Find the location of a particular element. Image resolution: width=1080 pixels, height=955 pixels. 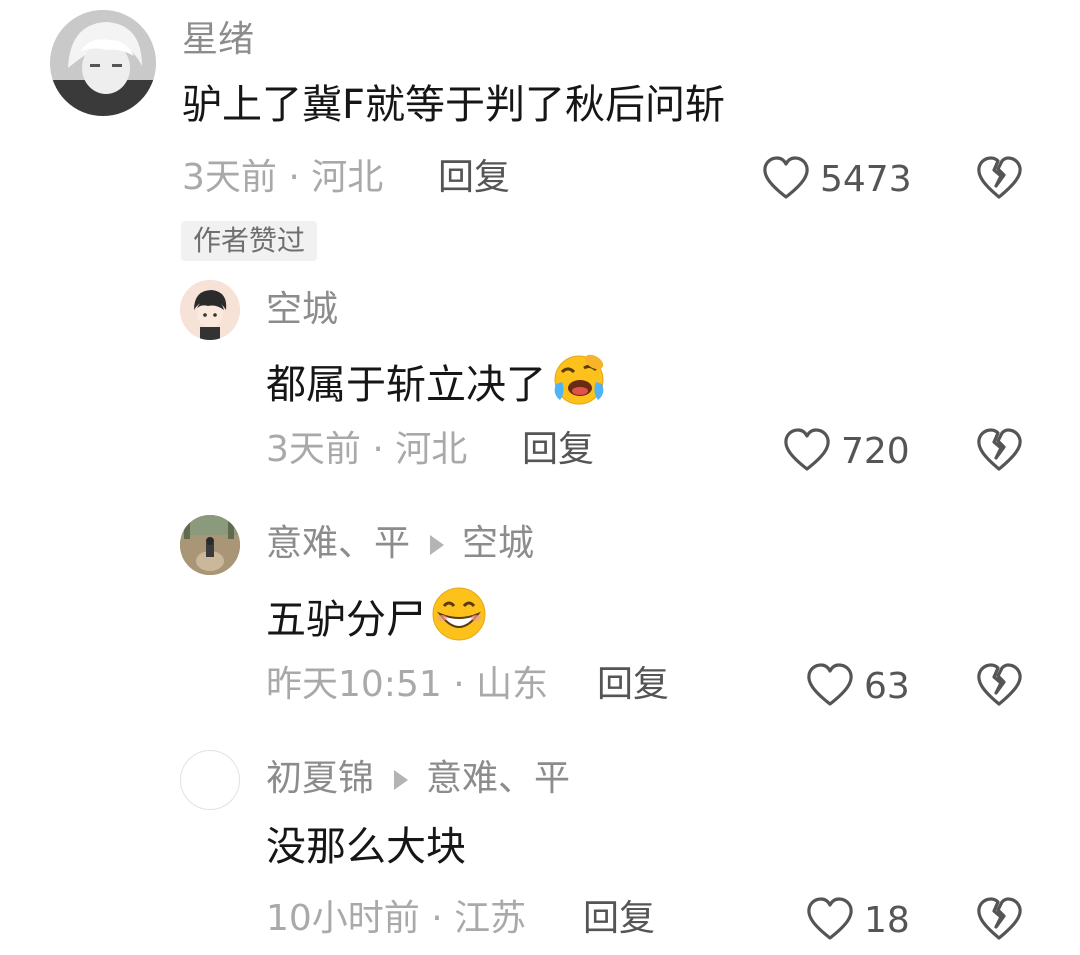

reply-to-author: 意难、平 is located at coordinates (498, 778).